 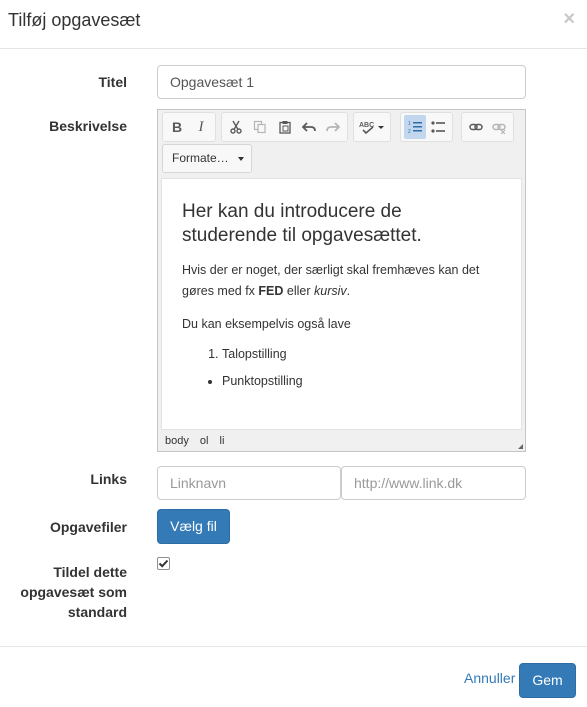 What do you see at coordinates (249, 483) in the screenshot?
I see `link-name-input` at bounding box center [249, 483].